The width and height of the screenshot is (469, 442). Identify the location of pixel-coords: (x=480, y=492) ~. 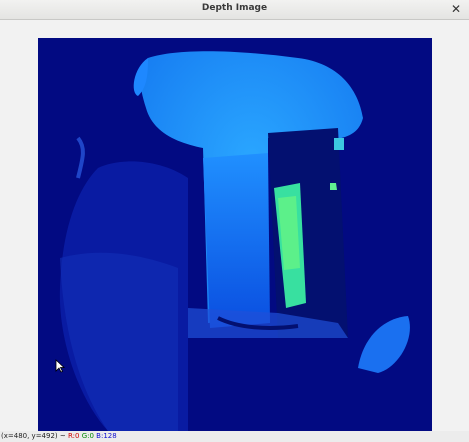
(33, 436).